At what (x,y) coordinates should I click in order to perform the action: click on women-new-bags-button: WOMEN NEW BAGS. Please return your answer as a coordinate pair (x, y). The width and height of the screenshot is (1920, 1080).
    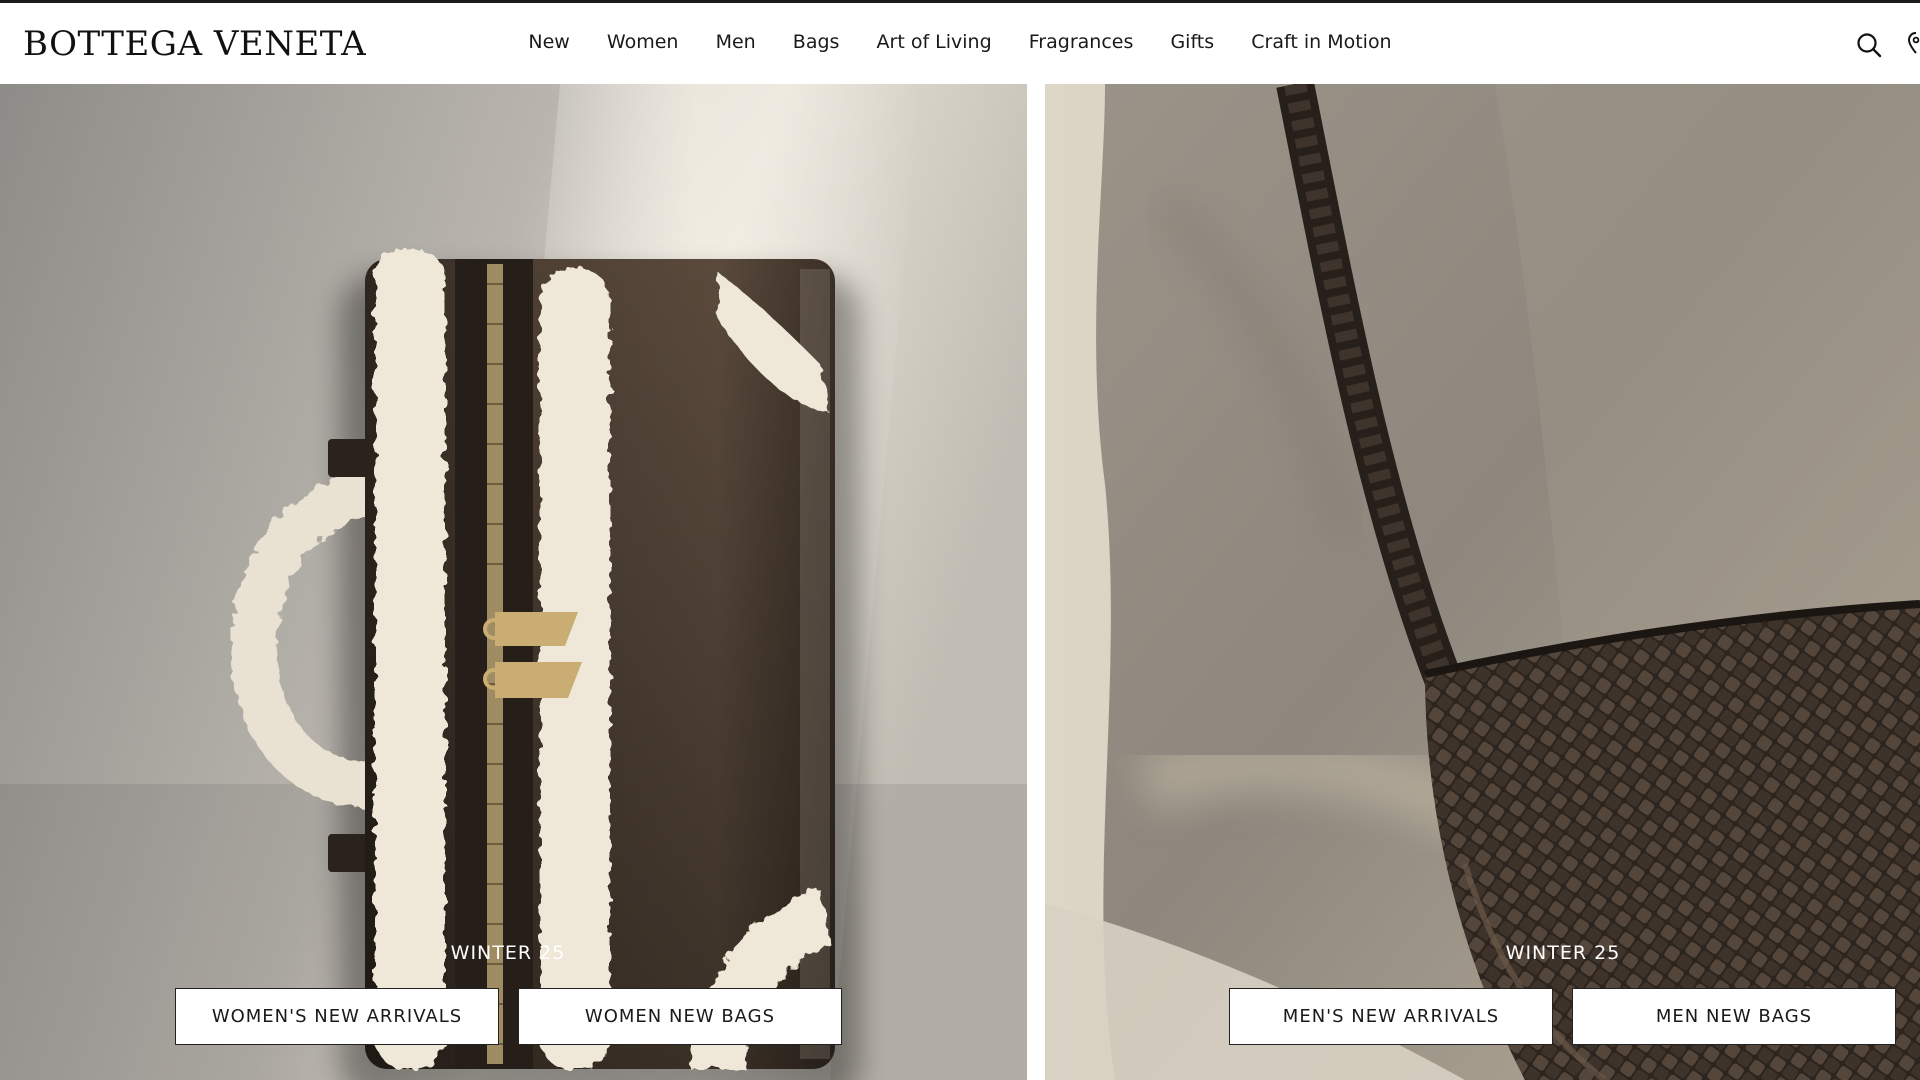
    Looking at the image, I should click on (680, 1016).